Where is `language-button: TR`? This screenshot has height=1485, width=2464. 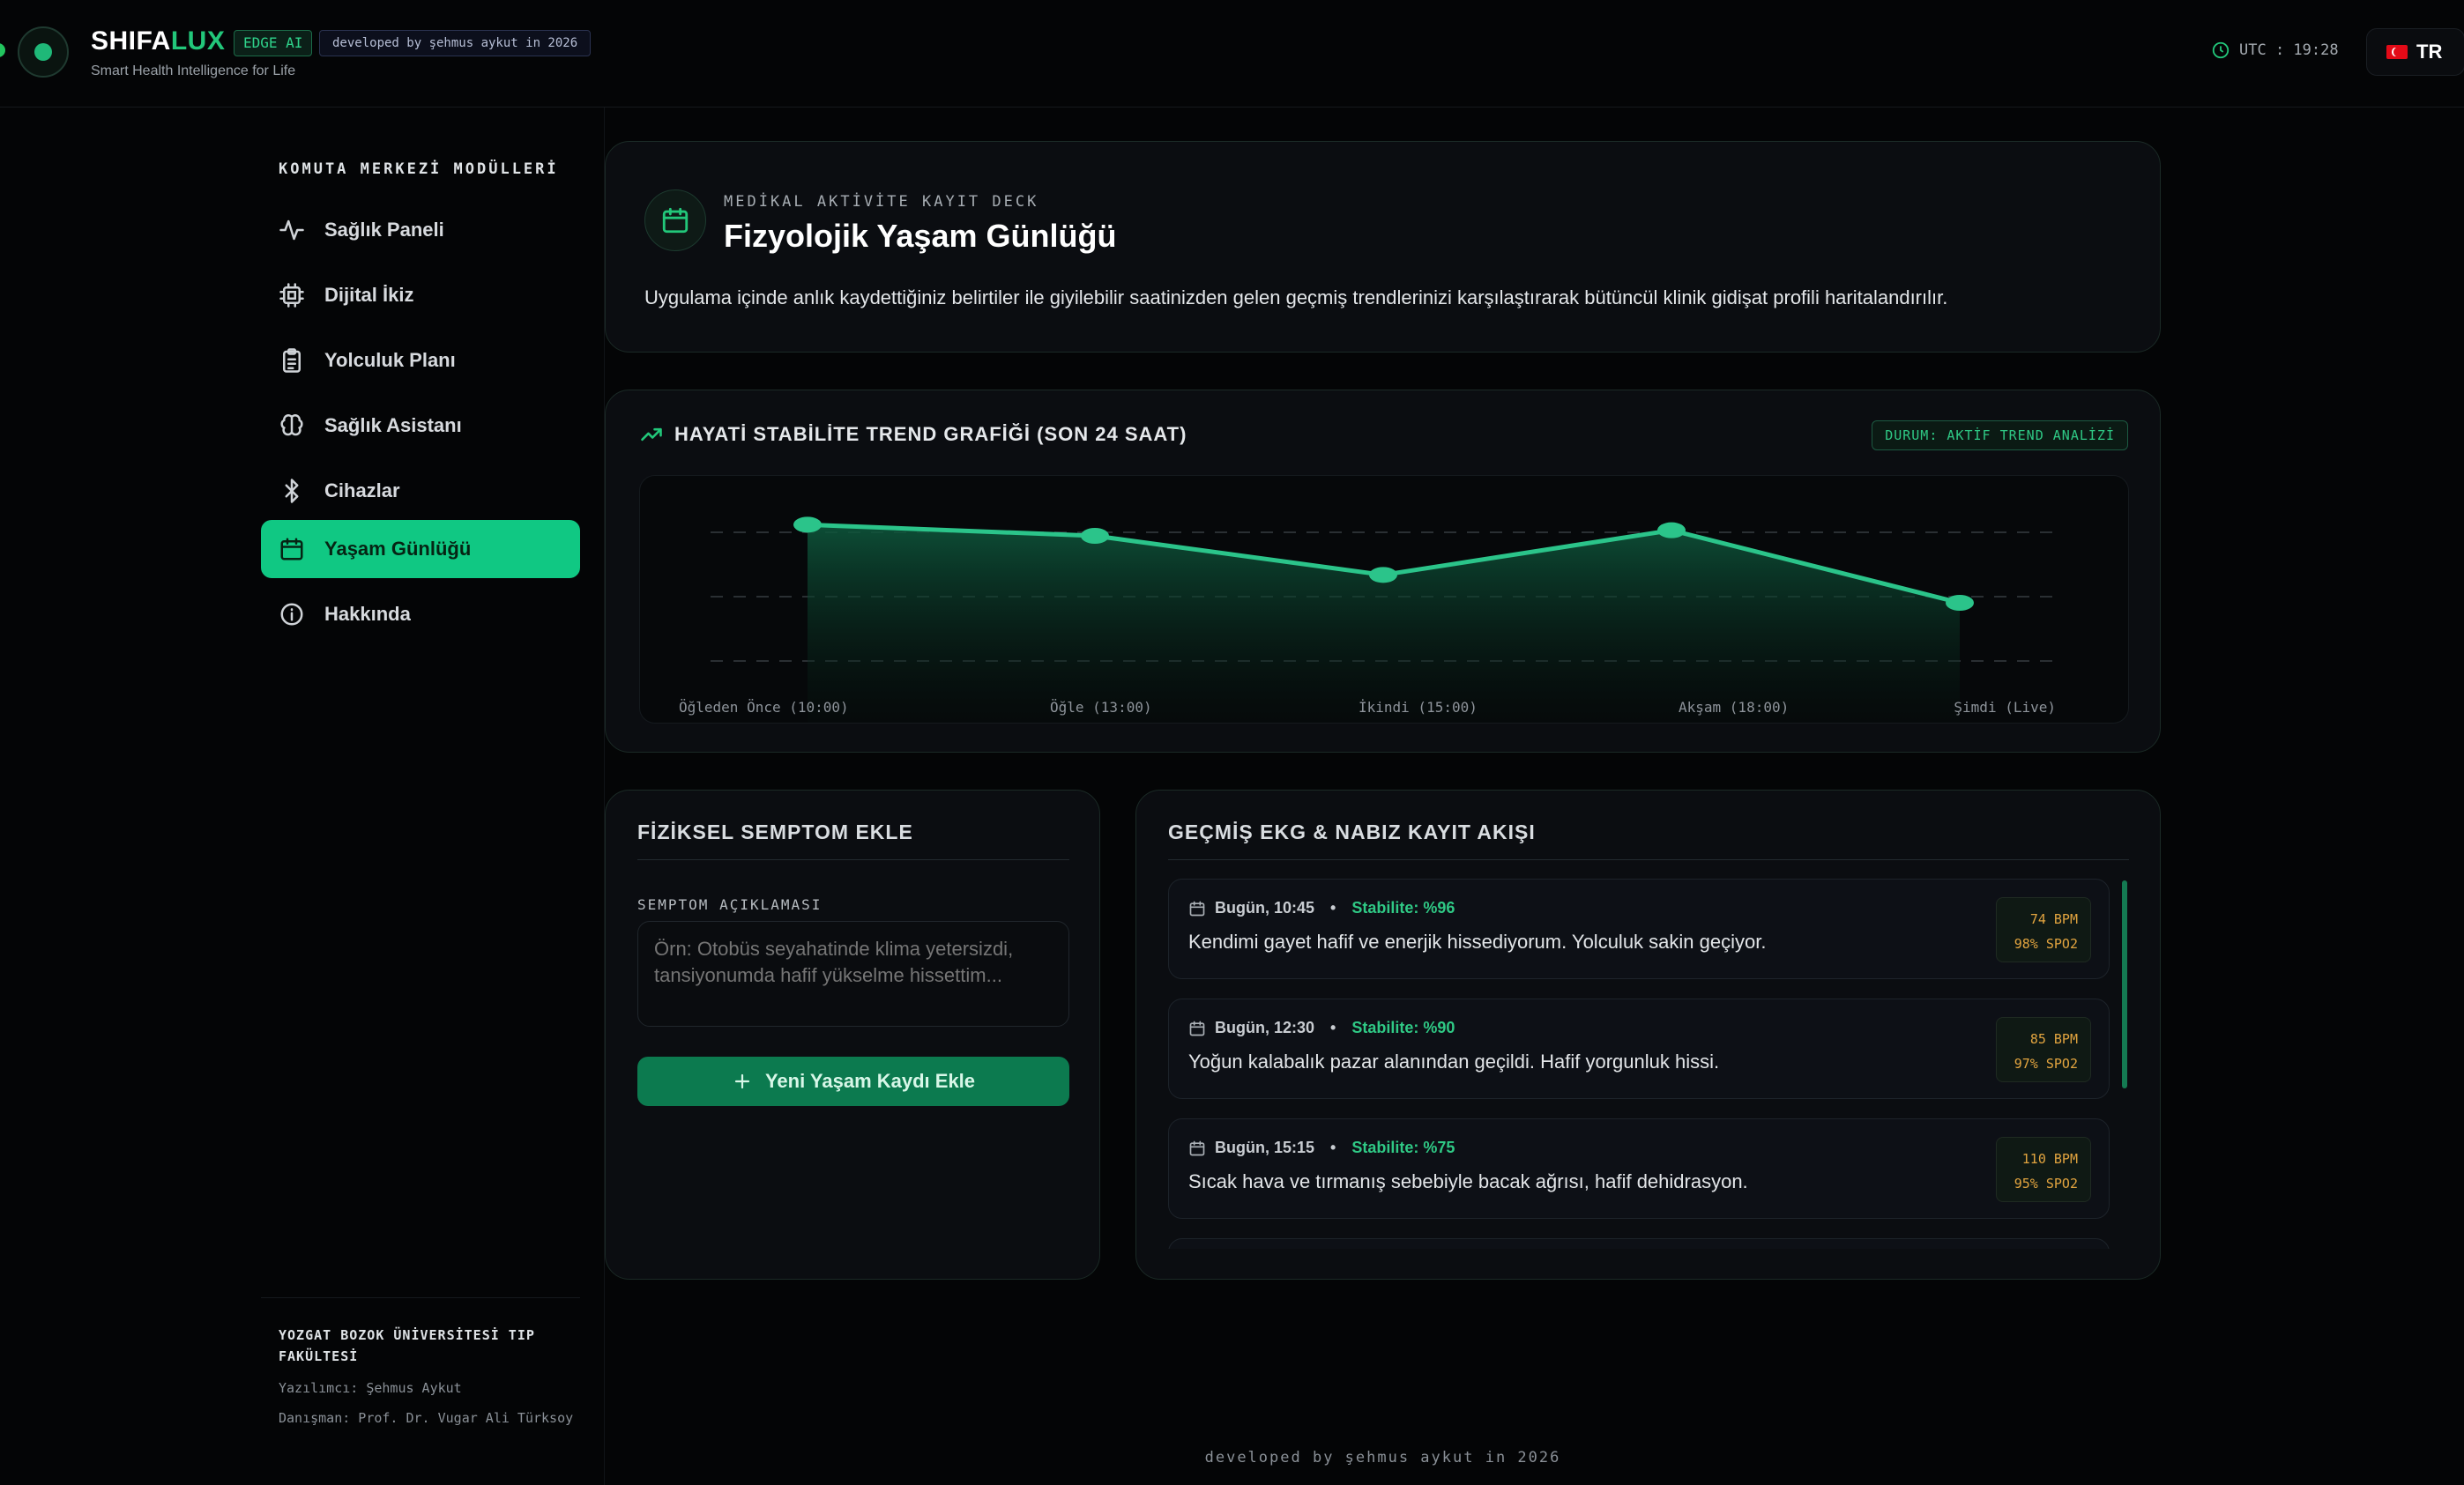 language-button: TR is located at coordinates (2415, 52).